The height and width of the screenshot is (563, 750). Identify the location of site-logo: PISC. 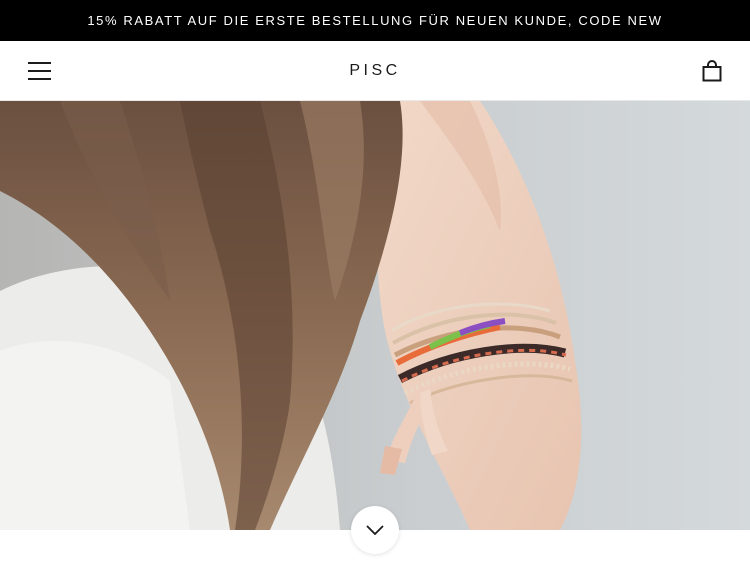
(375, 71).